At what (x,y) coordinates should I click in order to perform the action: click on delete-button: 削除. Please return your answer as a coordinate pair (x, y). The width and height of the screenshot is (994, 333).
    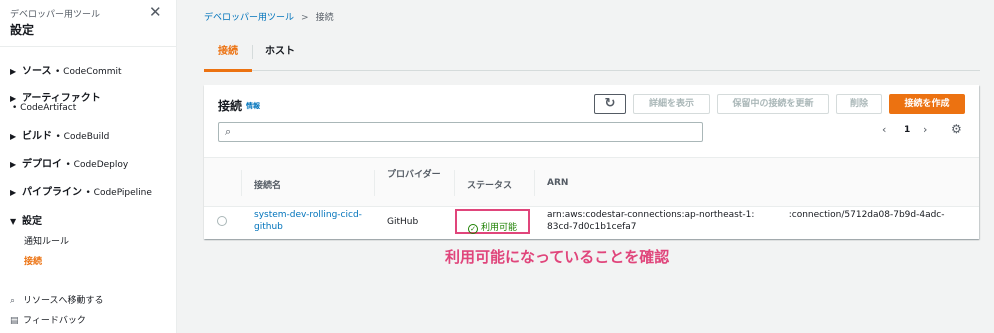
    Looking at the image, I should click on (859, 104).